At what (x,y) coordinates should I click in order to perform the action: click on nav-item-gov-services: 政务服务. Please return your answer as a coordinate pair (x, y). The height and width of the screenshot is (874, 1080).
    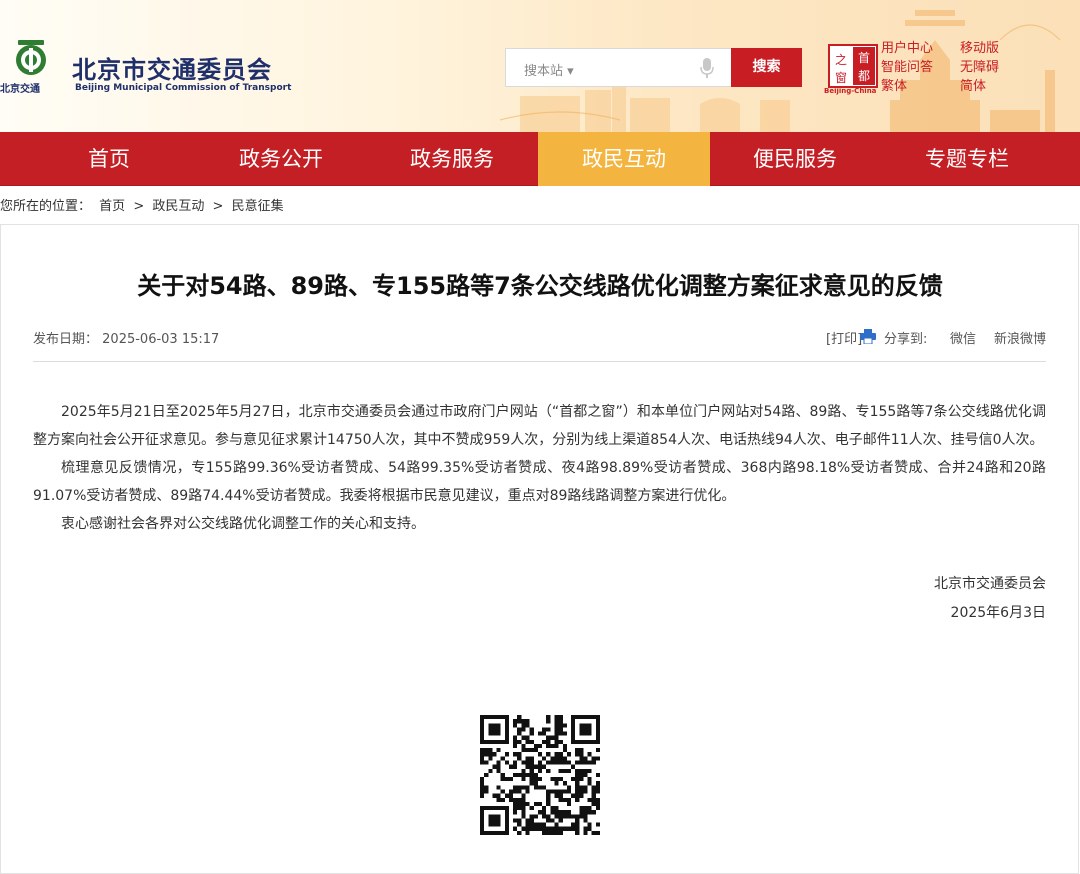
    Looking at the image, I should click on (452, 159).